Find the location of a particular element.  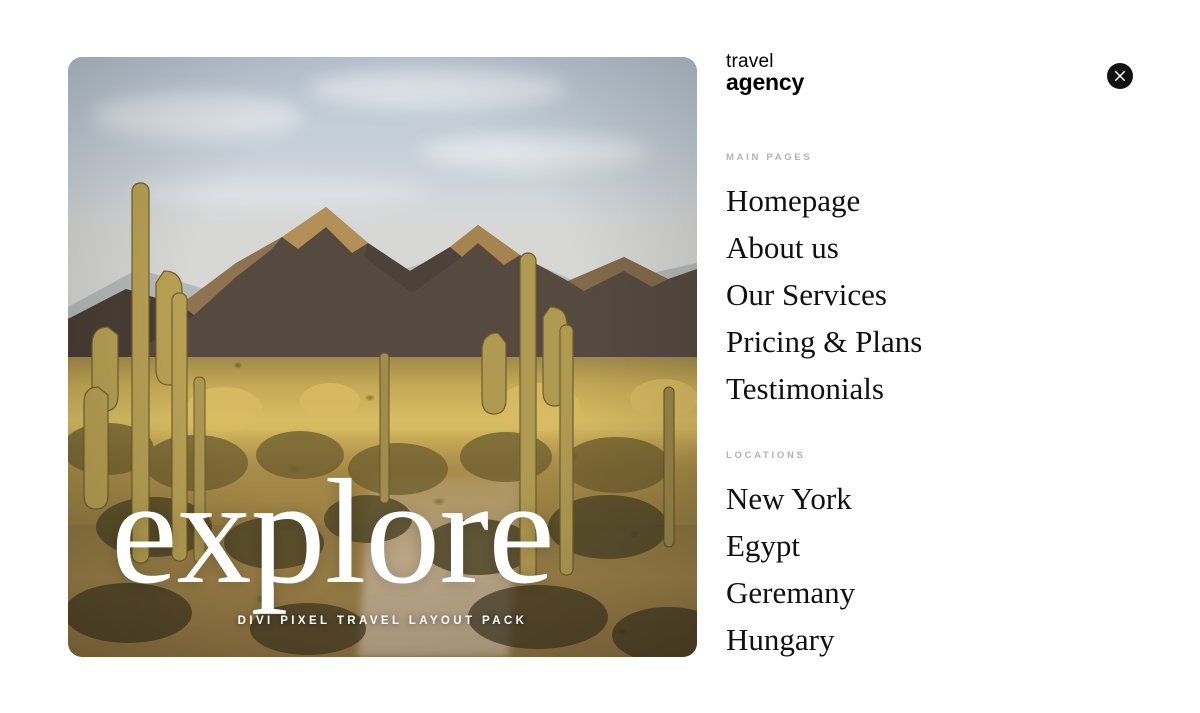

section-label-locations: LOCATIONS is located at coordinates (766, 455).